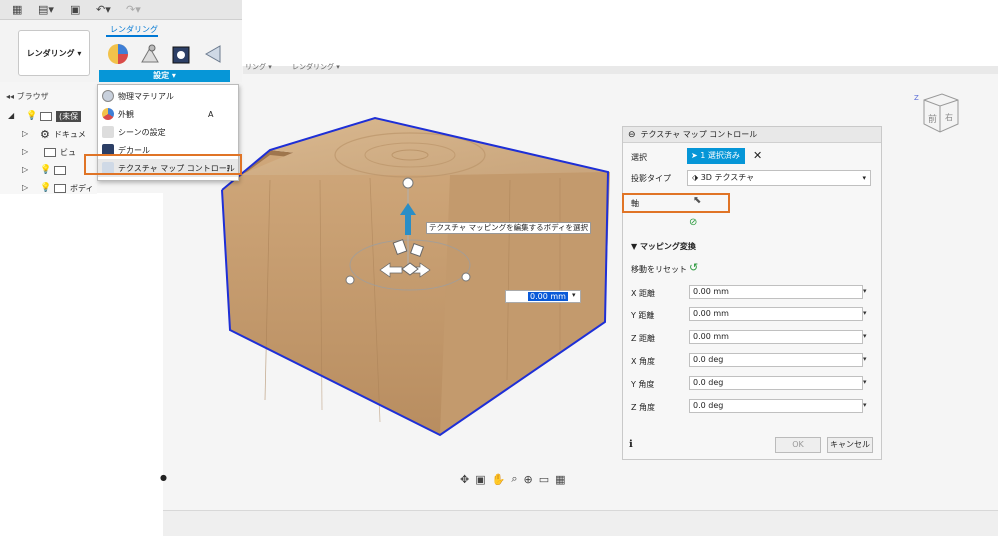 The image size is (998, 536). What do you see at coordinates (132, 36) in the screenshot?
I see `tab-underline` at bounding box center [132, 36].